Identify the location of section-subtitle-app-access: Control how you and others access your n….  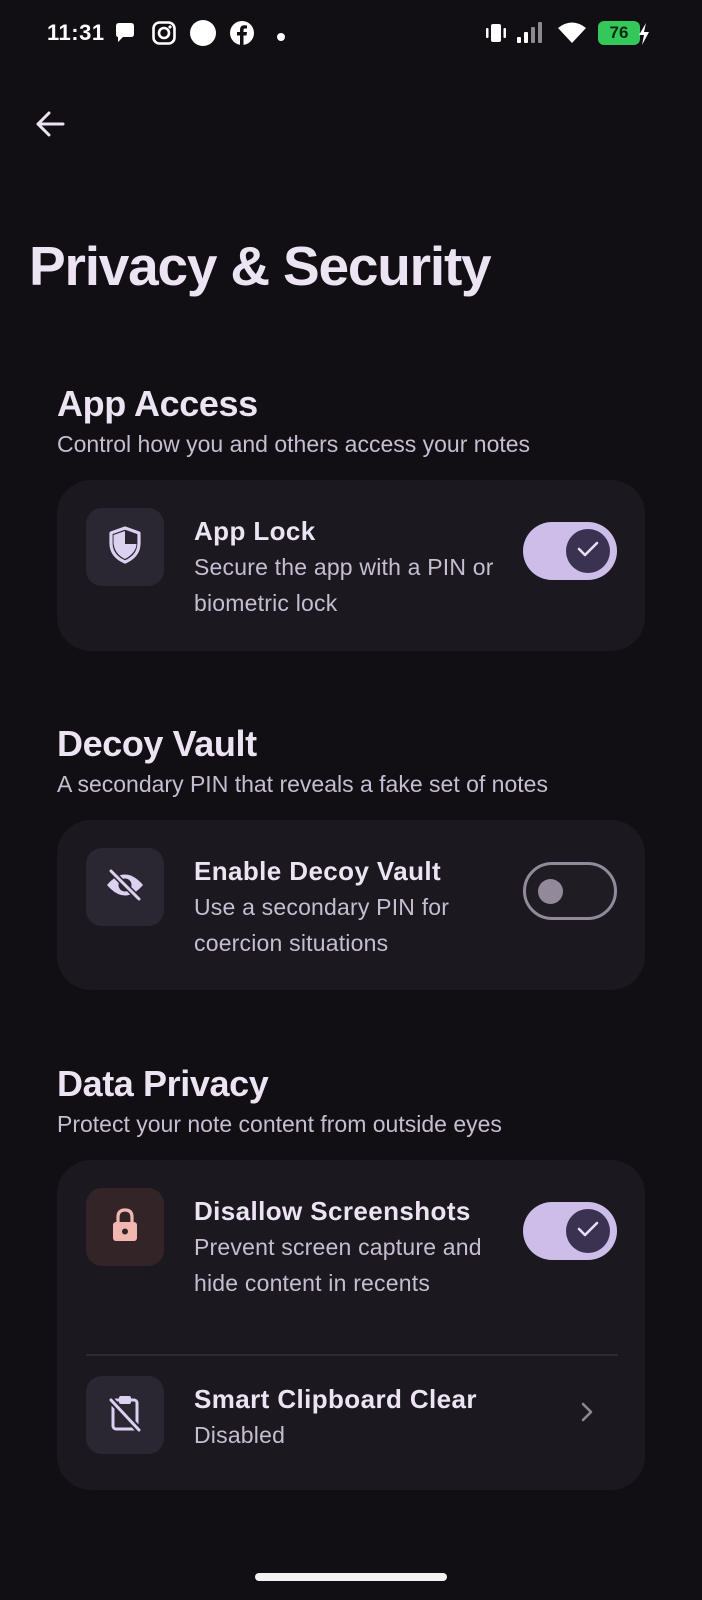
(294, 444).